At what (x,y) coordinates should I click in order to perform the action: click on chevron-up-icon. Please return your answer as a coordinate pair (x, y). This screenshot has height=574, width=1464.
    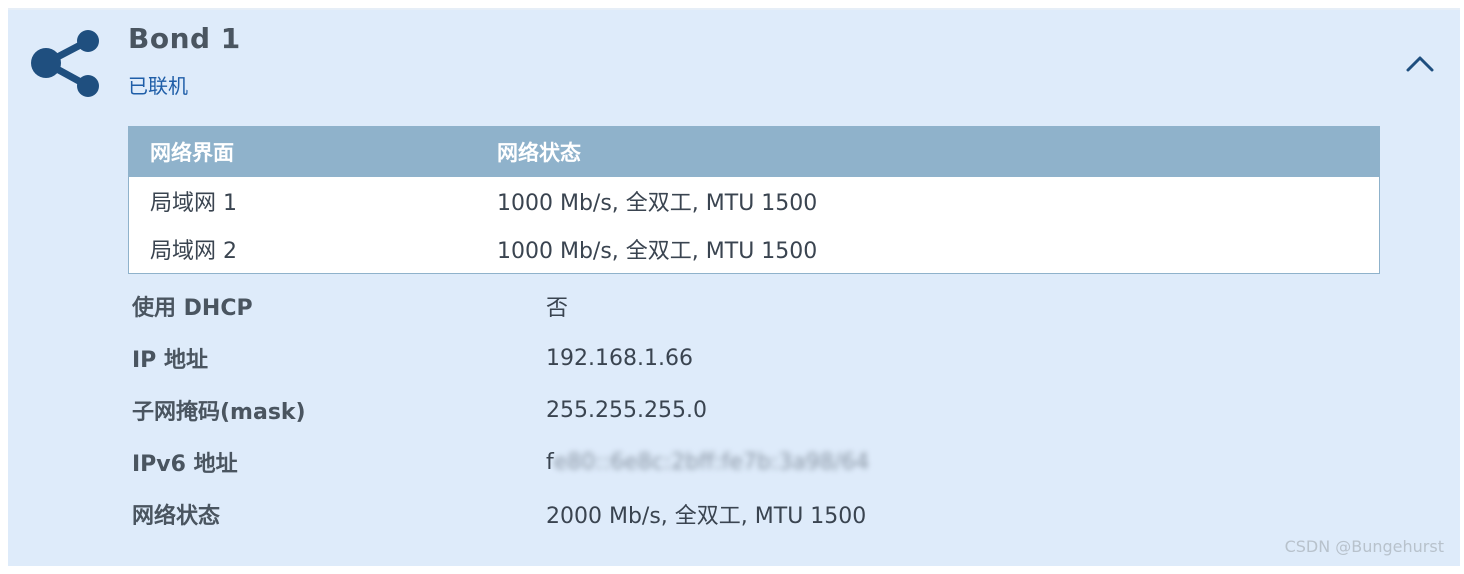
    Looking at the image, I should click on (1420, 64).